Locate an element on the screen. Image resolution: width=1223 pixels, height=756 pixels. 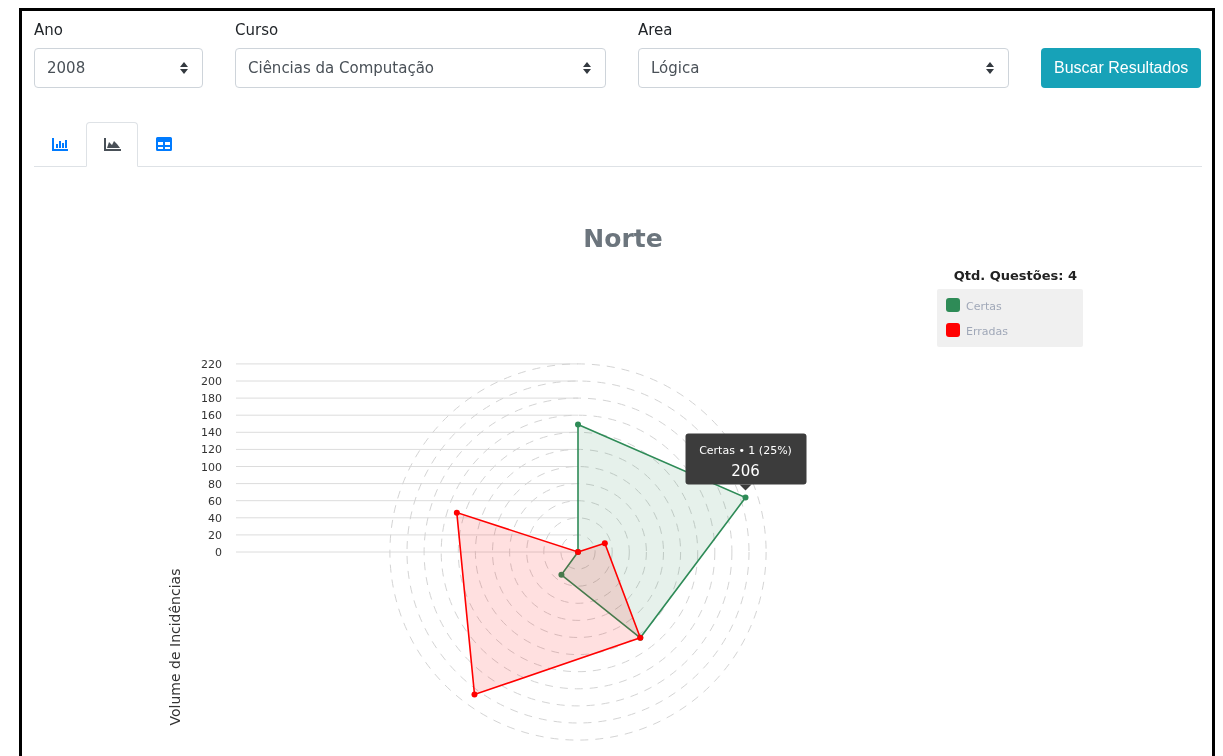
axis-tick-label: 40 is located at coordinates (215, 518).